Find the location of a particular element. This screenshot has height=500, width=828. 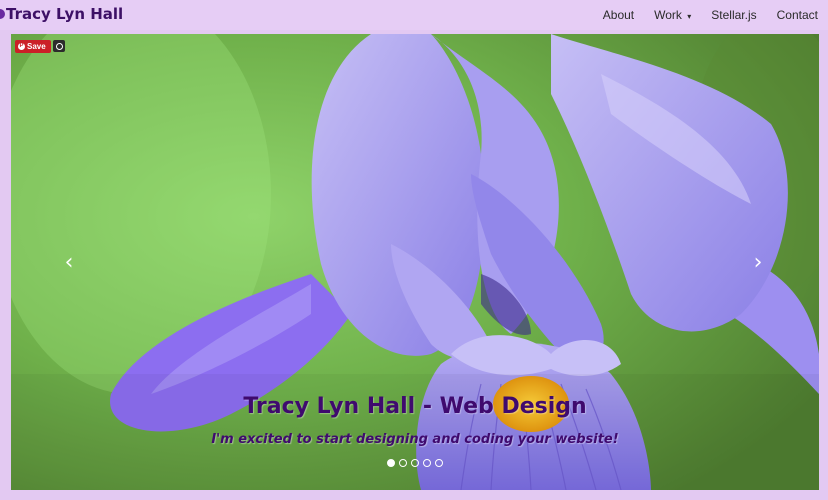

pinterest-save-button: P Save is located at coordinates (33, 46).